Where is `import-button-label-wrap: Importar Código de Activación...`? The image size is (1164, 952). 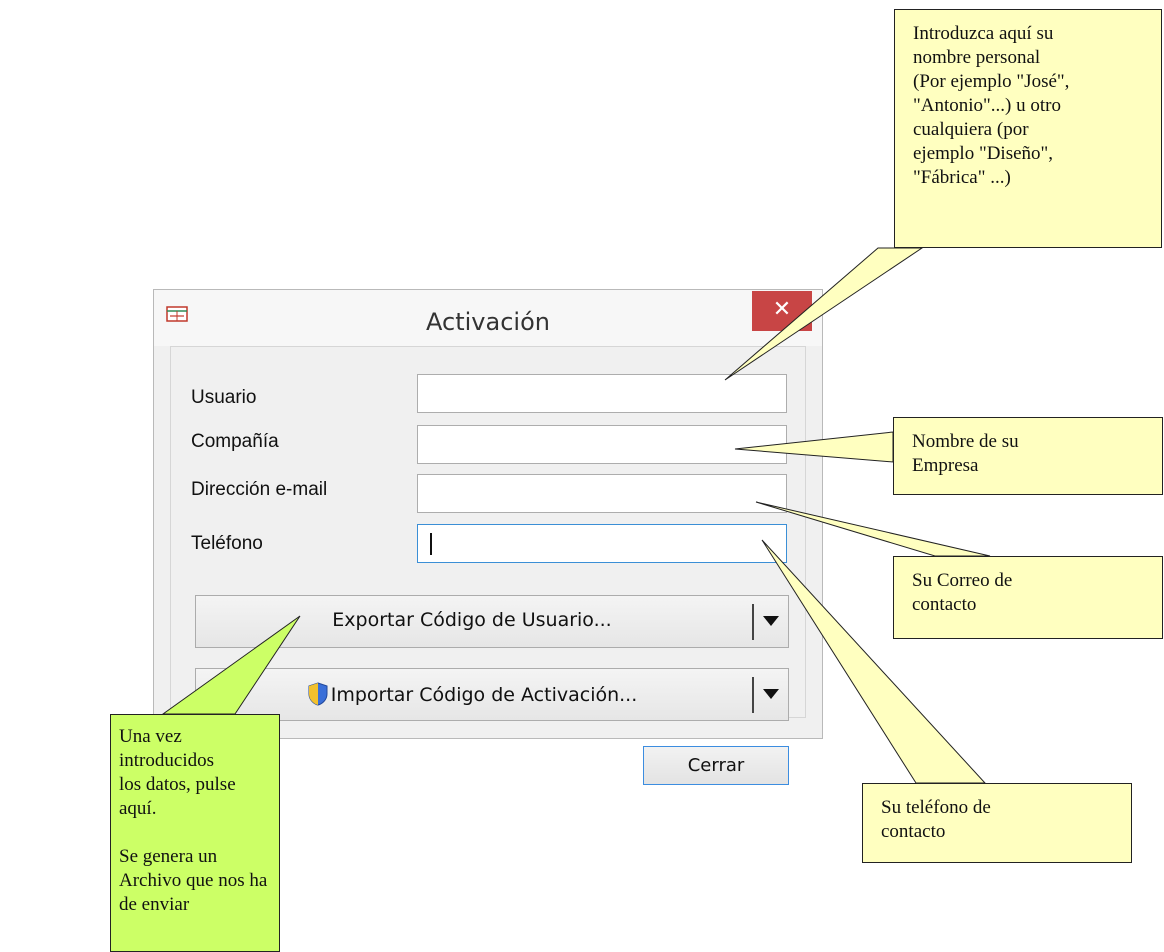 import-button-label-wrap: Importar Código de Activación... is located at coordinates (472, 694).